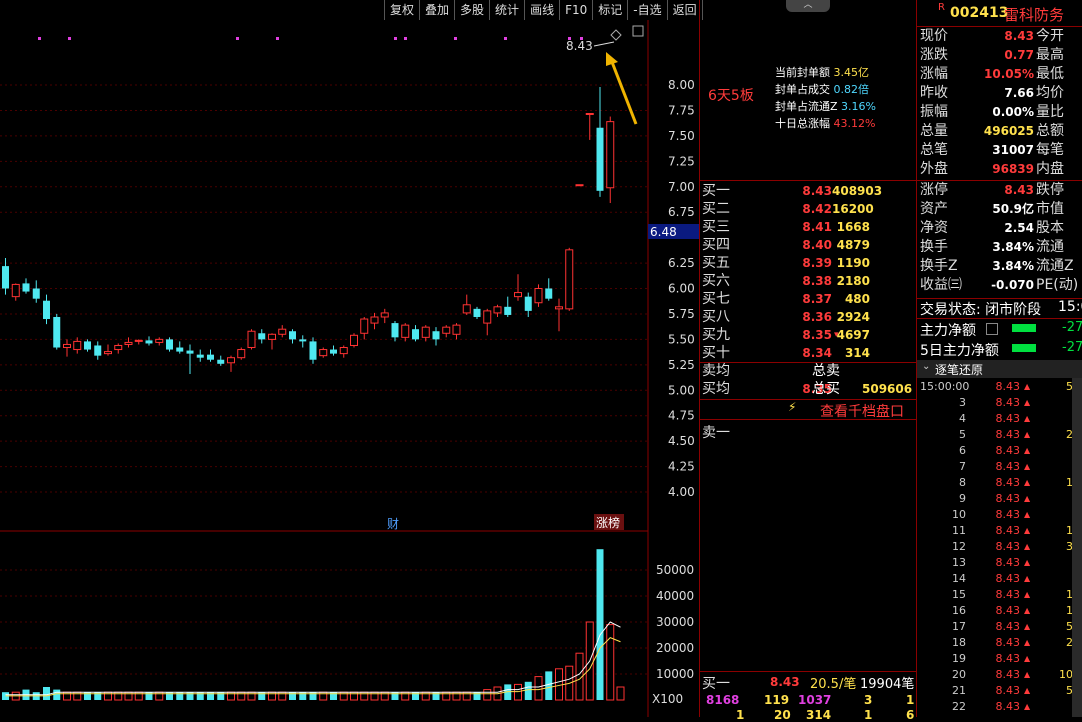 The width and height of the screenshot is (1082, 722). I want to click on trade-status: 交易状态: 闭市阶段, so click(981, 310).